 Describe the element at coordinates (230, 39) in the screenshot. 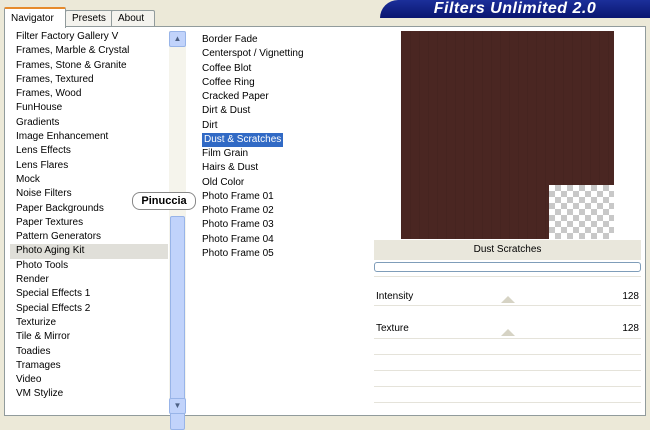

I see `filter-item-label: Border Fade` at that location.